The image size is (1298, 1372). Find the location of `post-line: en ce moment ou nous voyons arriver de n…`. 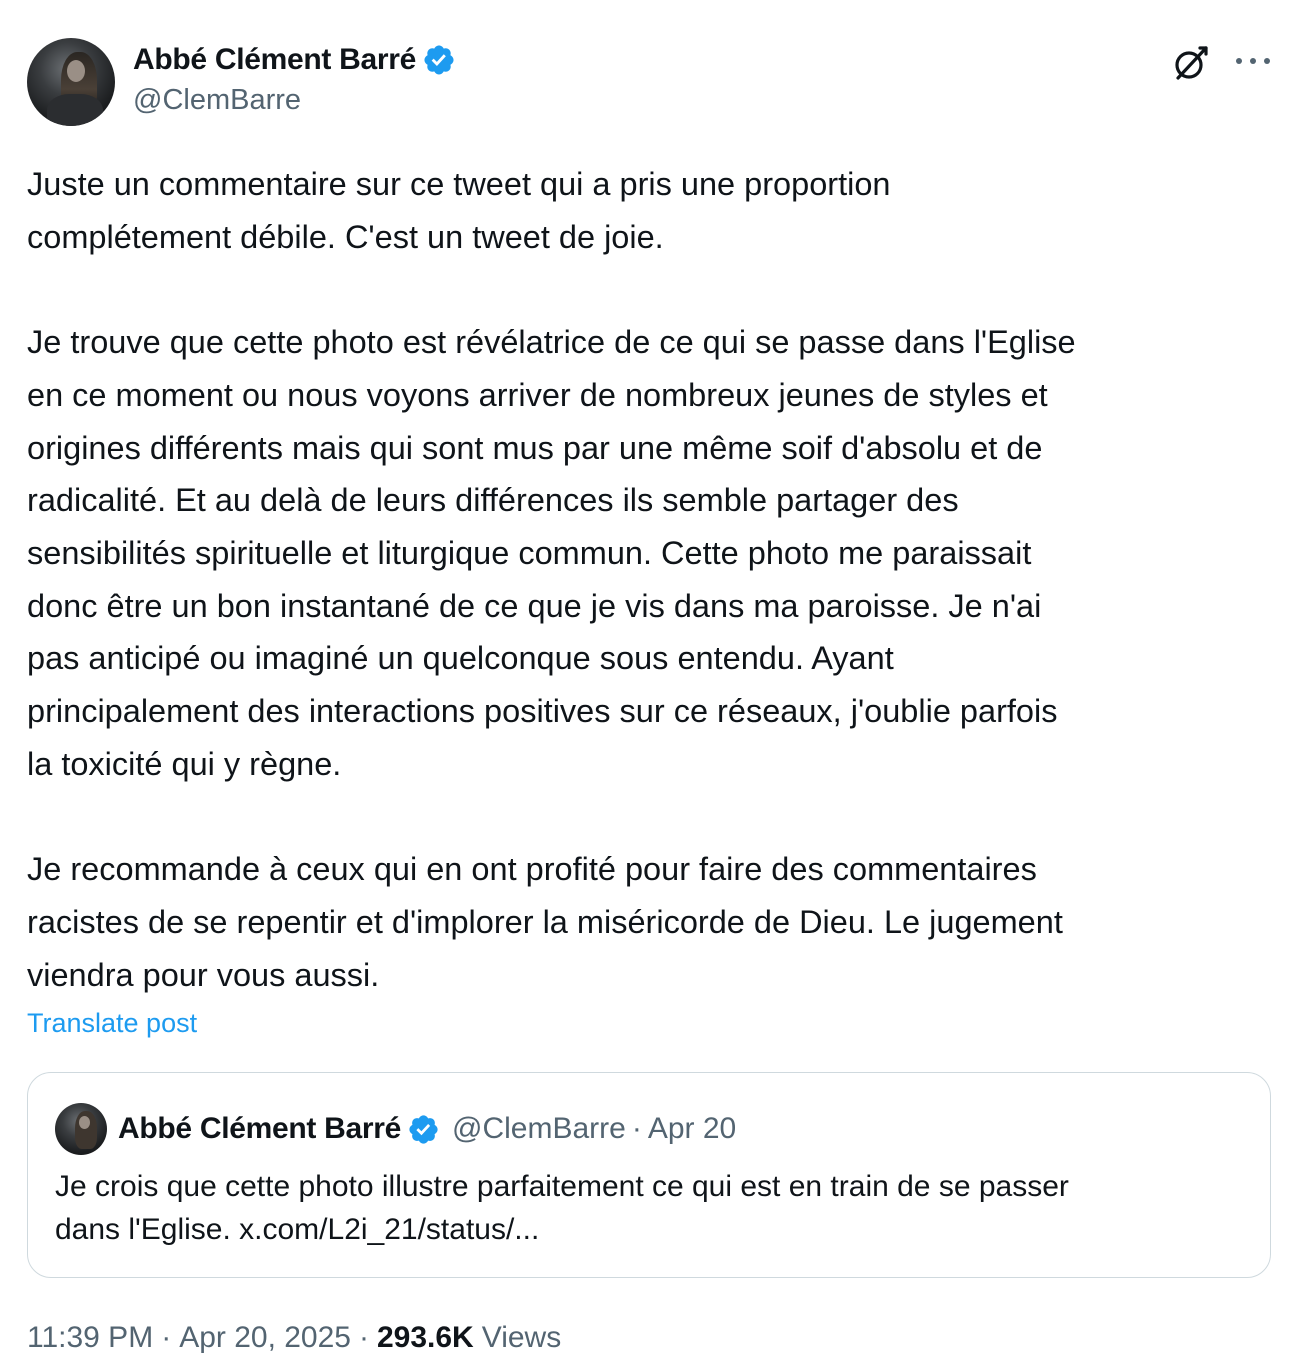

post-line: en ce moment ou nous voyons arriver de n… is located at coordinates (537, 394).